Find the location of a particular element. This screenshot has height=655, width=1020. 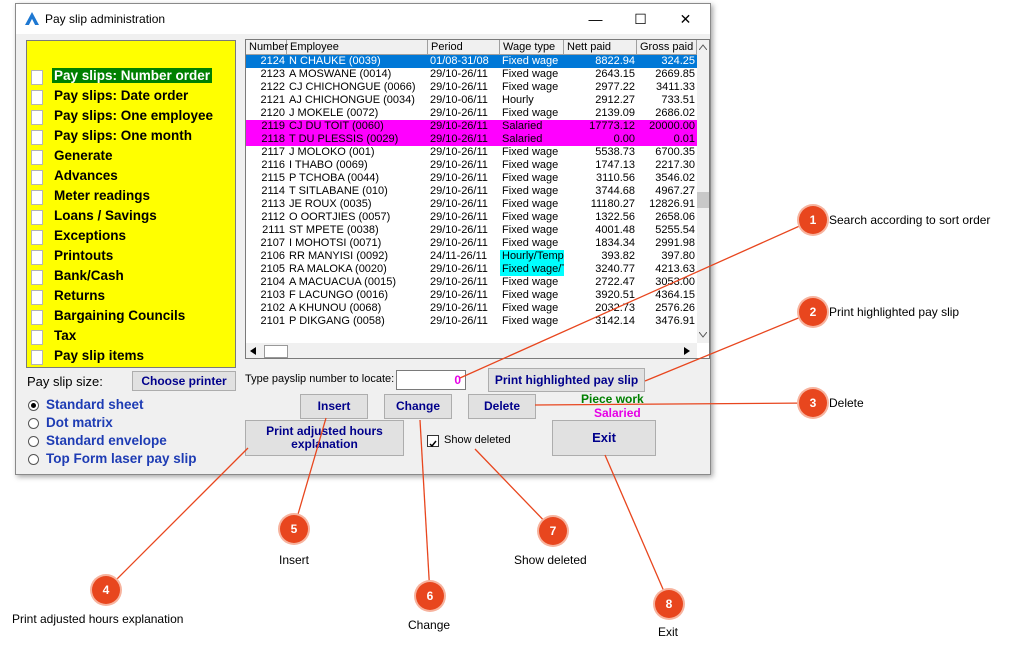

callout-text-5: Insert is located at coordinates (294, 560).